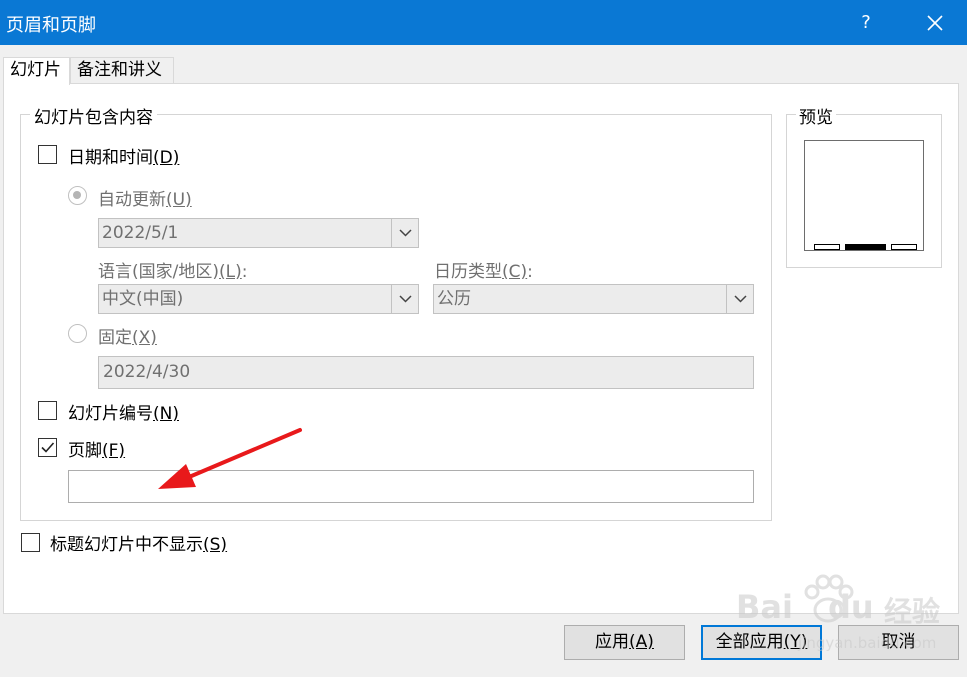 The height and width of the screenshot is (677, 967). I want to click on cancel-button: 取消, so click(898, 642).